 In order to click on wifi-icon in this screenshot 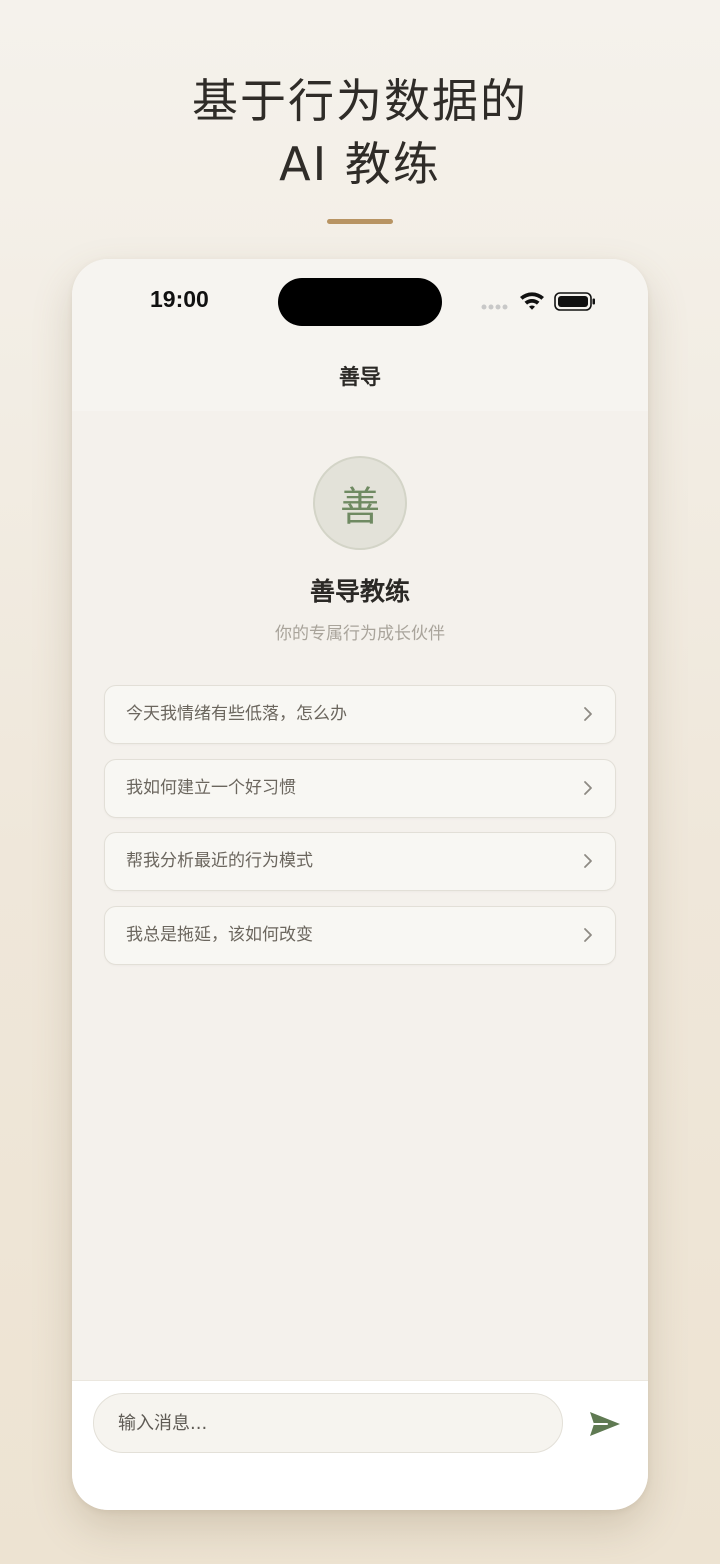, I will do `click(532, 301)`.